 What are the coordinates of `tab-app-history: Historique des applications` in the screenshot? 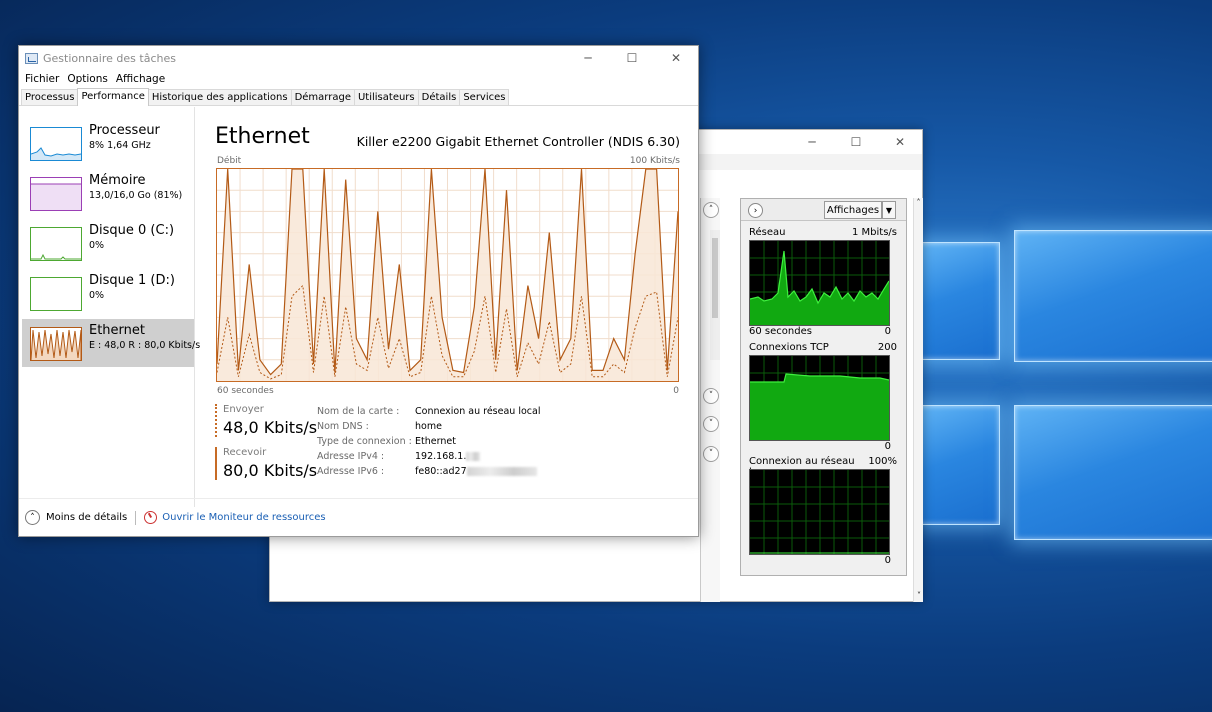 It's located at (219, 97).